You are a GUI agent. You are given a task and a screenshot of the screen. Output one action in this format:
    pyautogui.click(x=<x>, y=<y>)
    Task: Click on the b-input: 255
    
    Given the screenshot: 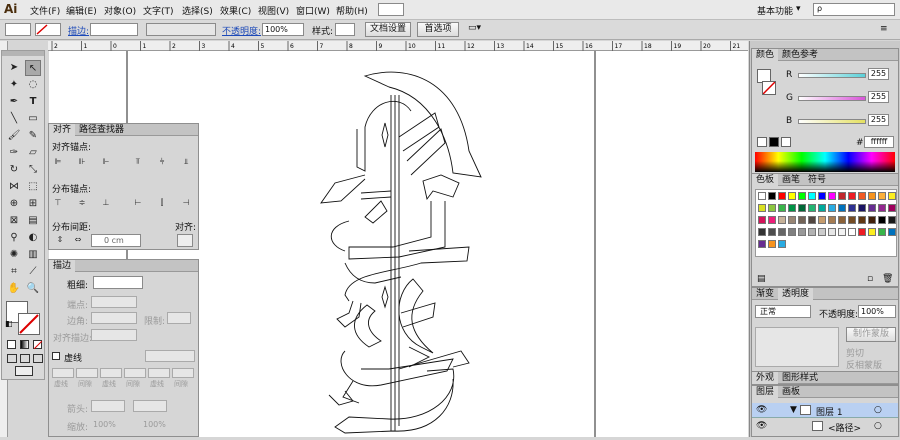 What is the action you would take?
    pyautogui.click(x=878, y=120)
    